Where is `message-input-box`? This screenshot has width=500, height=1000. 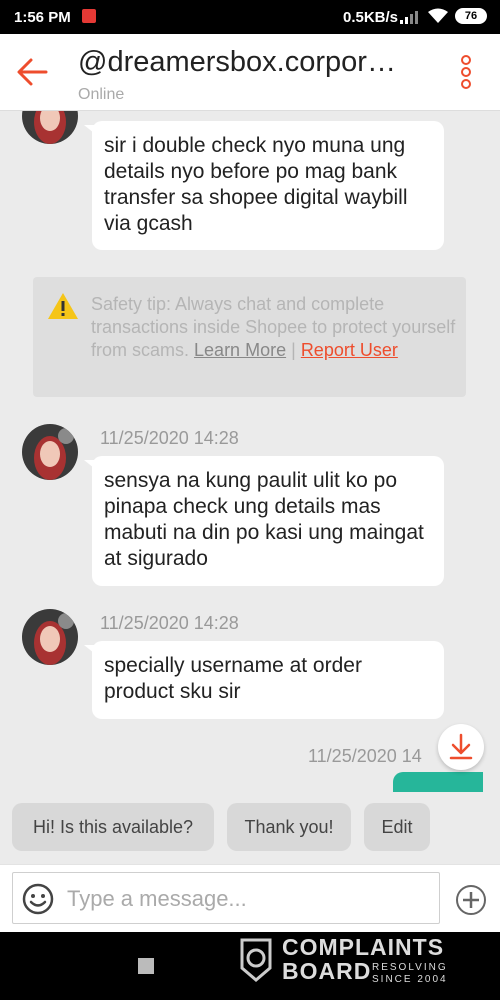 message-input-box is located at coordinates (226, 898).